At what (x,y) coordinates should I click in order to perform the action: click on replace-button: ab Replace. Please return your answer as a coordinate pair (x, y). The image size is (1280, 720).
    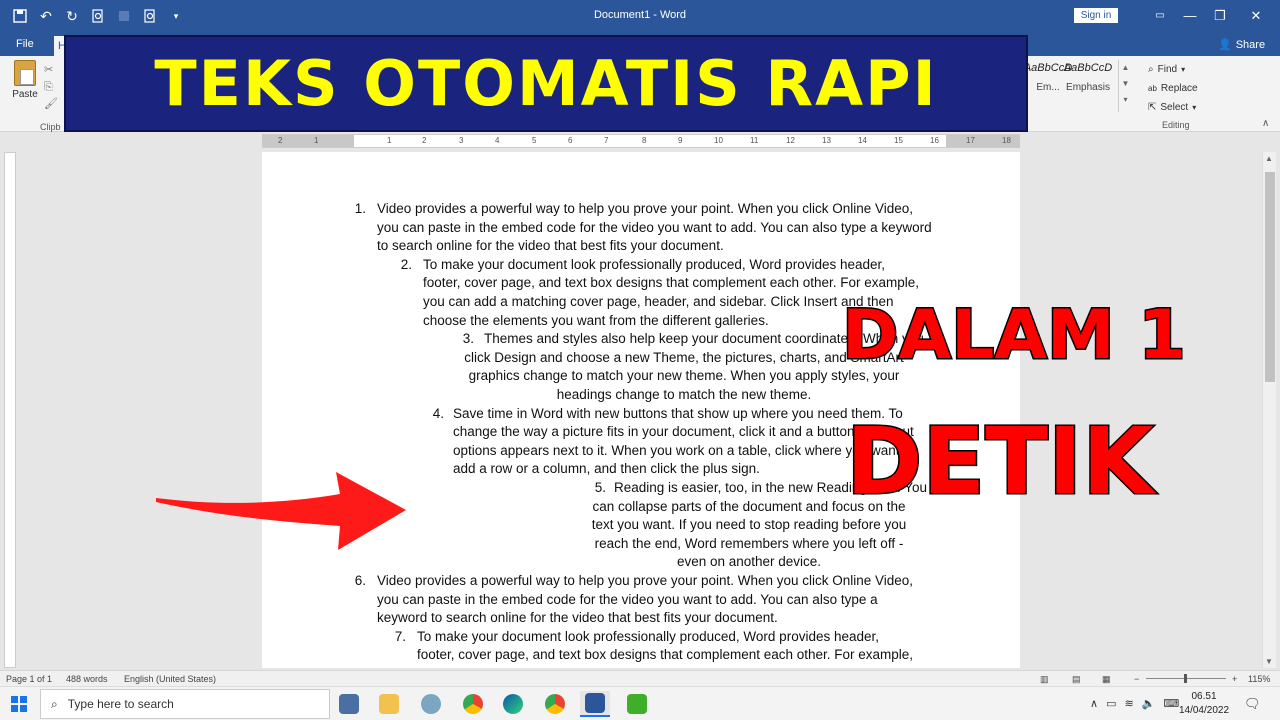
    Looking at the image, I should click on (1173, 88).